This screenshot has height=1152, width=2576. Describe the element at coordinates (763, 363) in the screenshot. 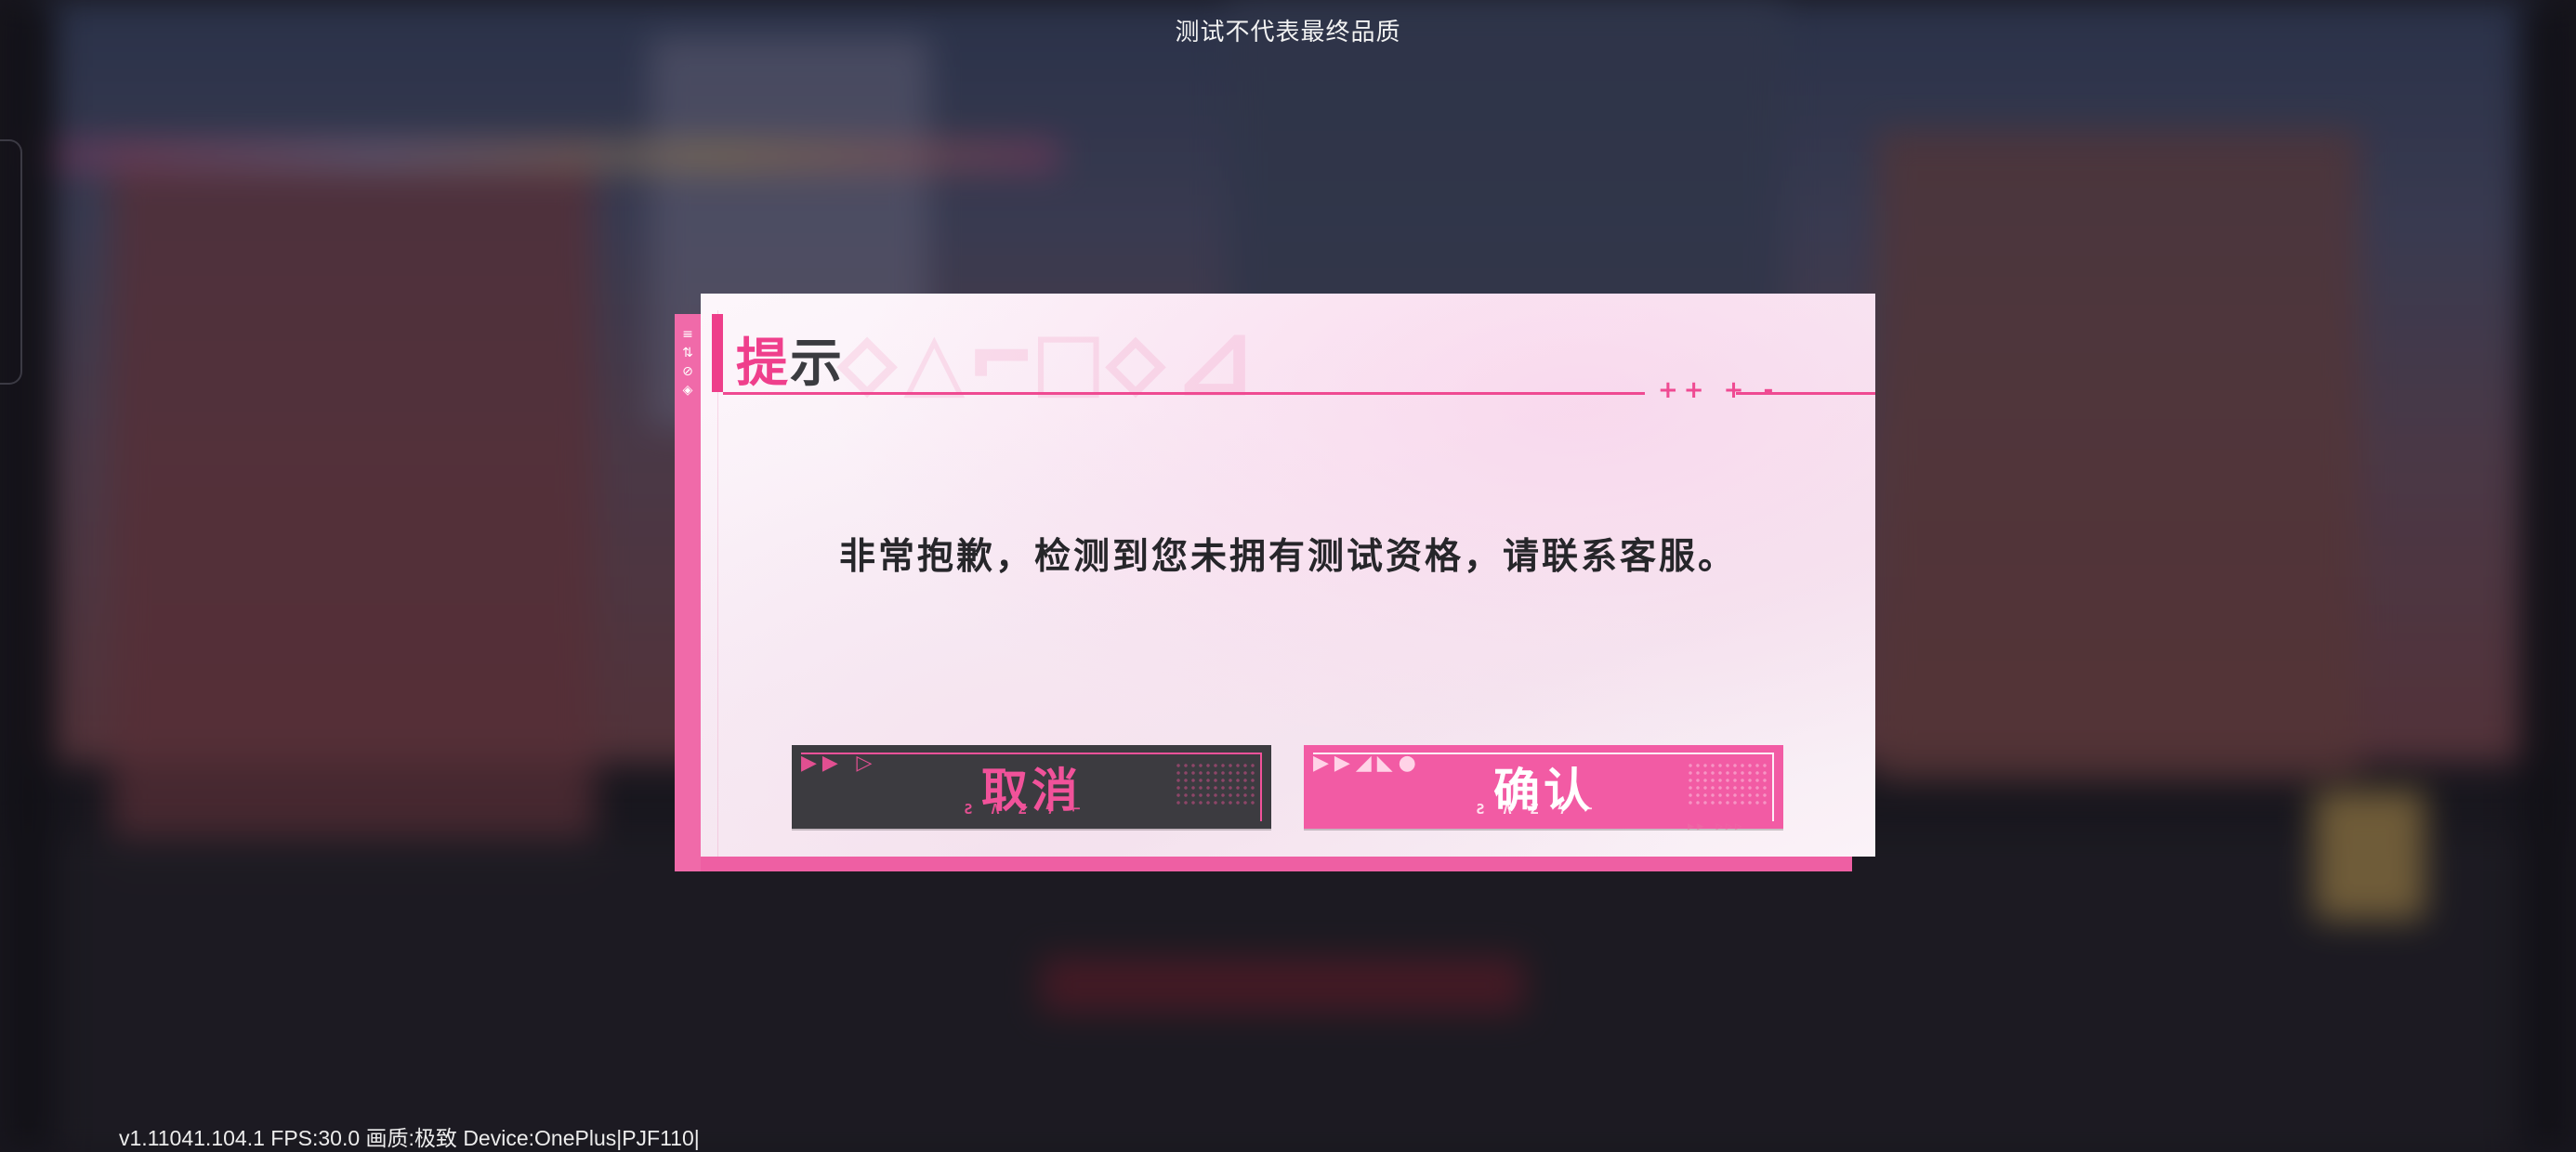

I see `dialog-title-accent: 提` at that location.